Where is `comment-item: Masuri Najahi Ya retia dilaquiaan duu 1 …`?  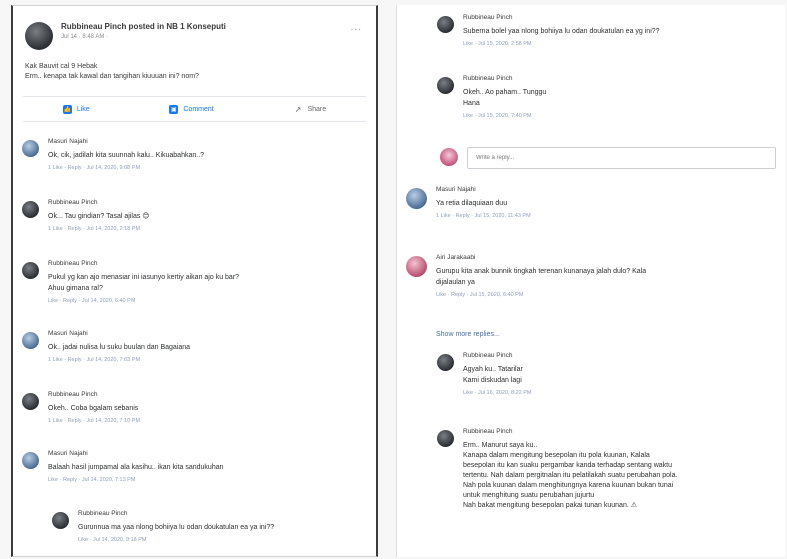 comment-item: Masuri Najahi Ya retia dilaquiaan duu 1 … is located at coordinates (468, 202).